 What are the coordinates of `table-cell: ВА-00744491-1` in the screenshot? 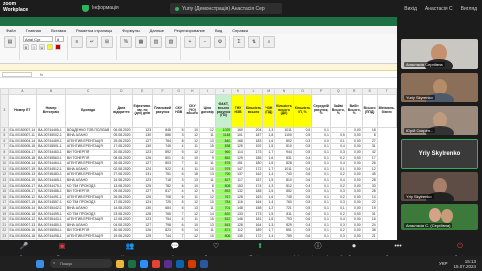 It's located at (51, 197).